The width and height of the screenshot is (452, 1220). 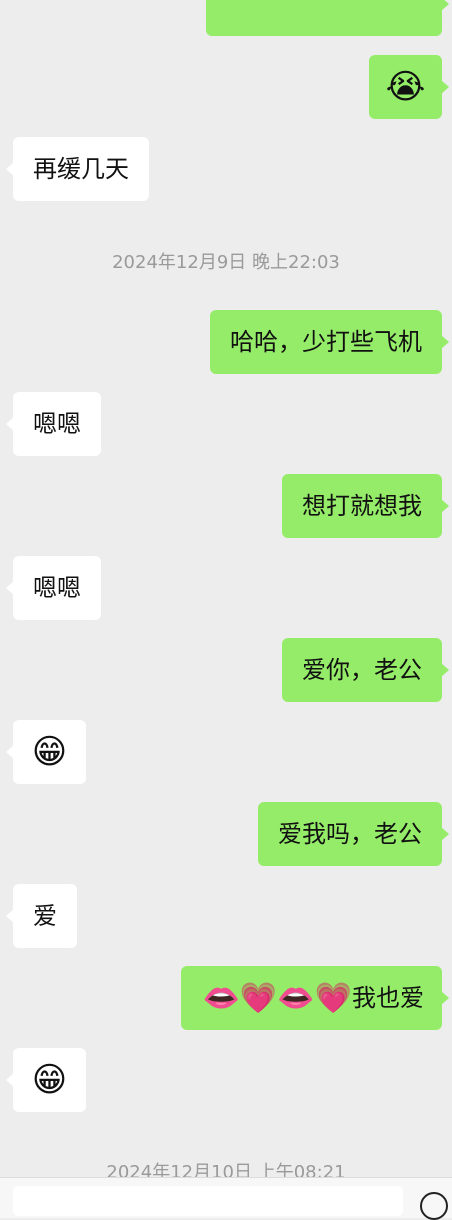 What do you see at coordinates (405, 87) in the screenshot?
I see `crying-face-emoji-icon: 😭` at bounding box center [405, 87].